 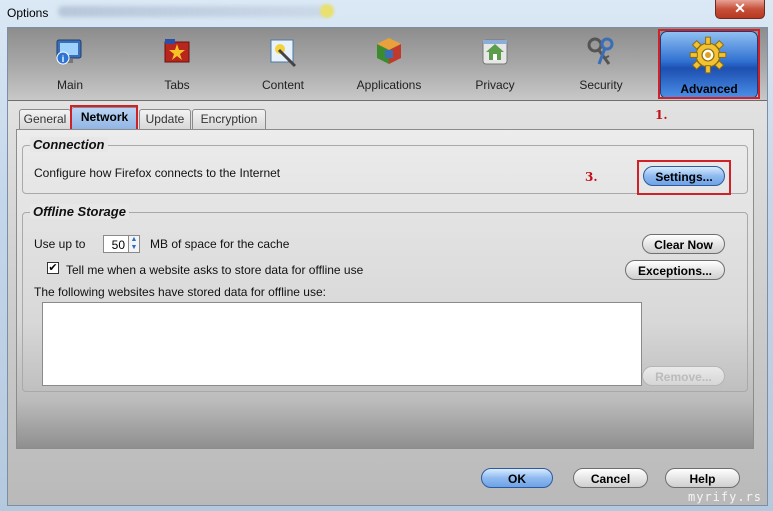 I want to click on clear-now-button: Clear Now, so click(x=683, y=244).